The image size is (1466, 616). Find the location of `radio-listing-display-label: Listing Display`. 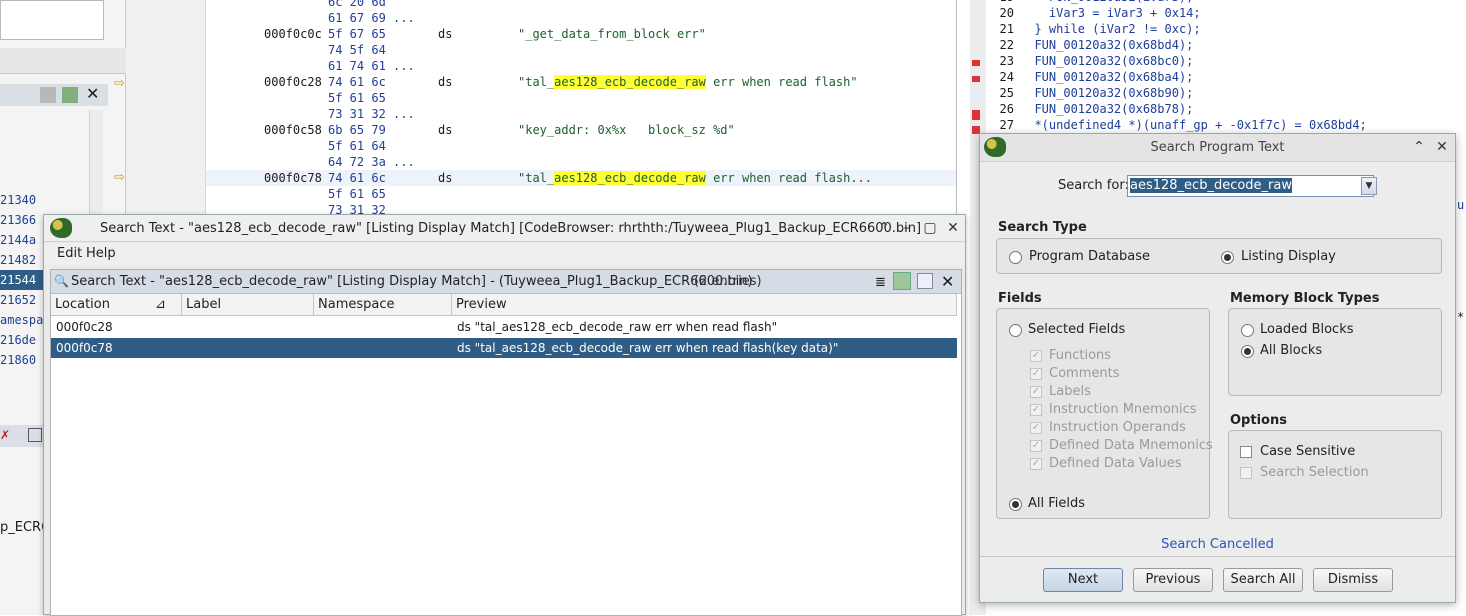

radio-listing-display-label: Listing Display is located at coordinates (1288, 256).